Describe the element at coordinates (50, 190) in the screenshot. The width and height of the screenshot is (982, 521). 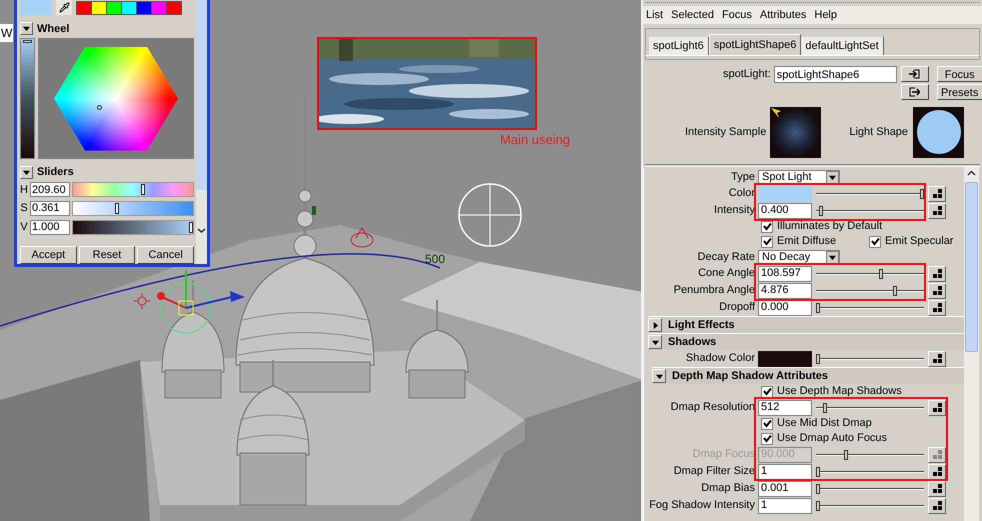
I see `input-field: 209.60` at that location.